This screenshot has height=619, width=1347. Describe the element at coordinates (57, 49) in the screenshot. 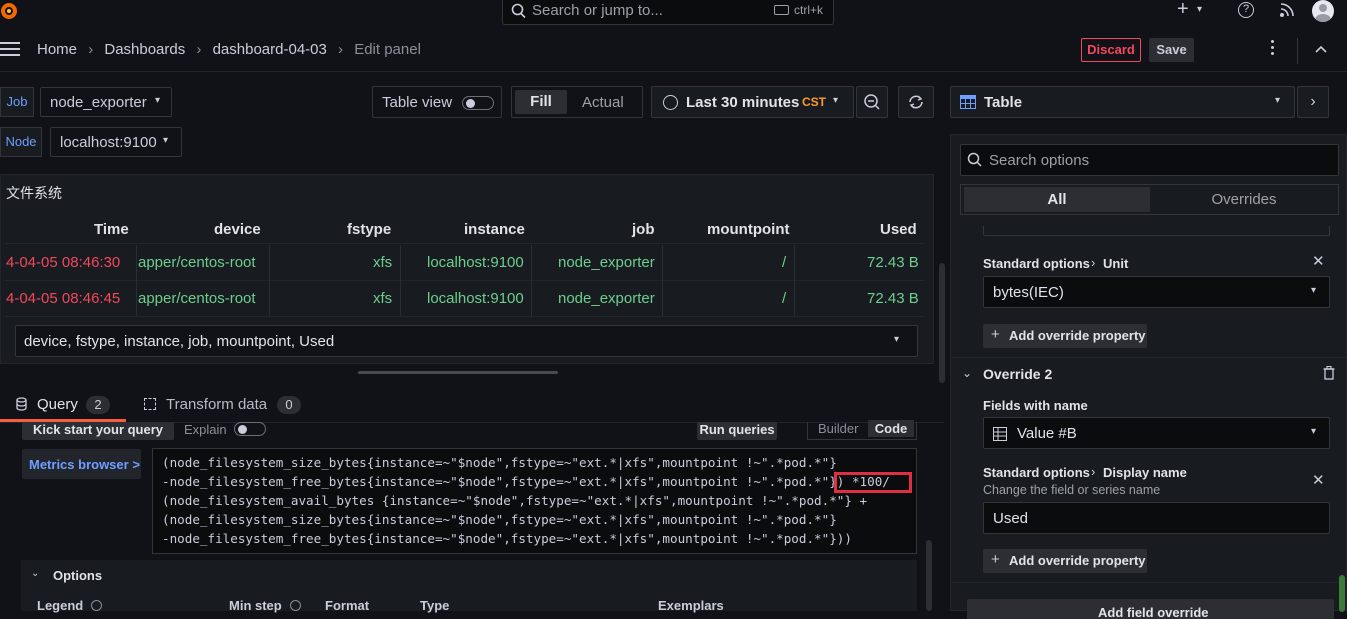

I see `breadcrumb-home: Home` at that location.